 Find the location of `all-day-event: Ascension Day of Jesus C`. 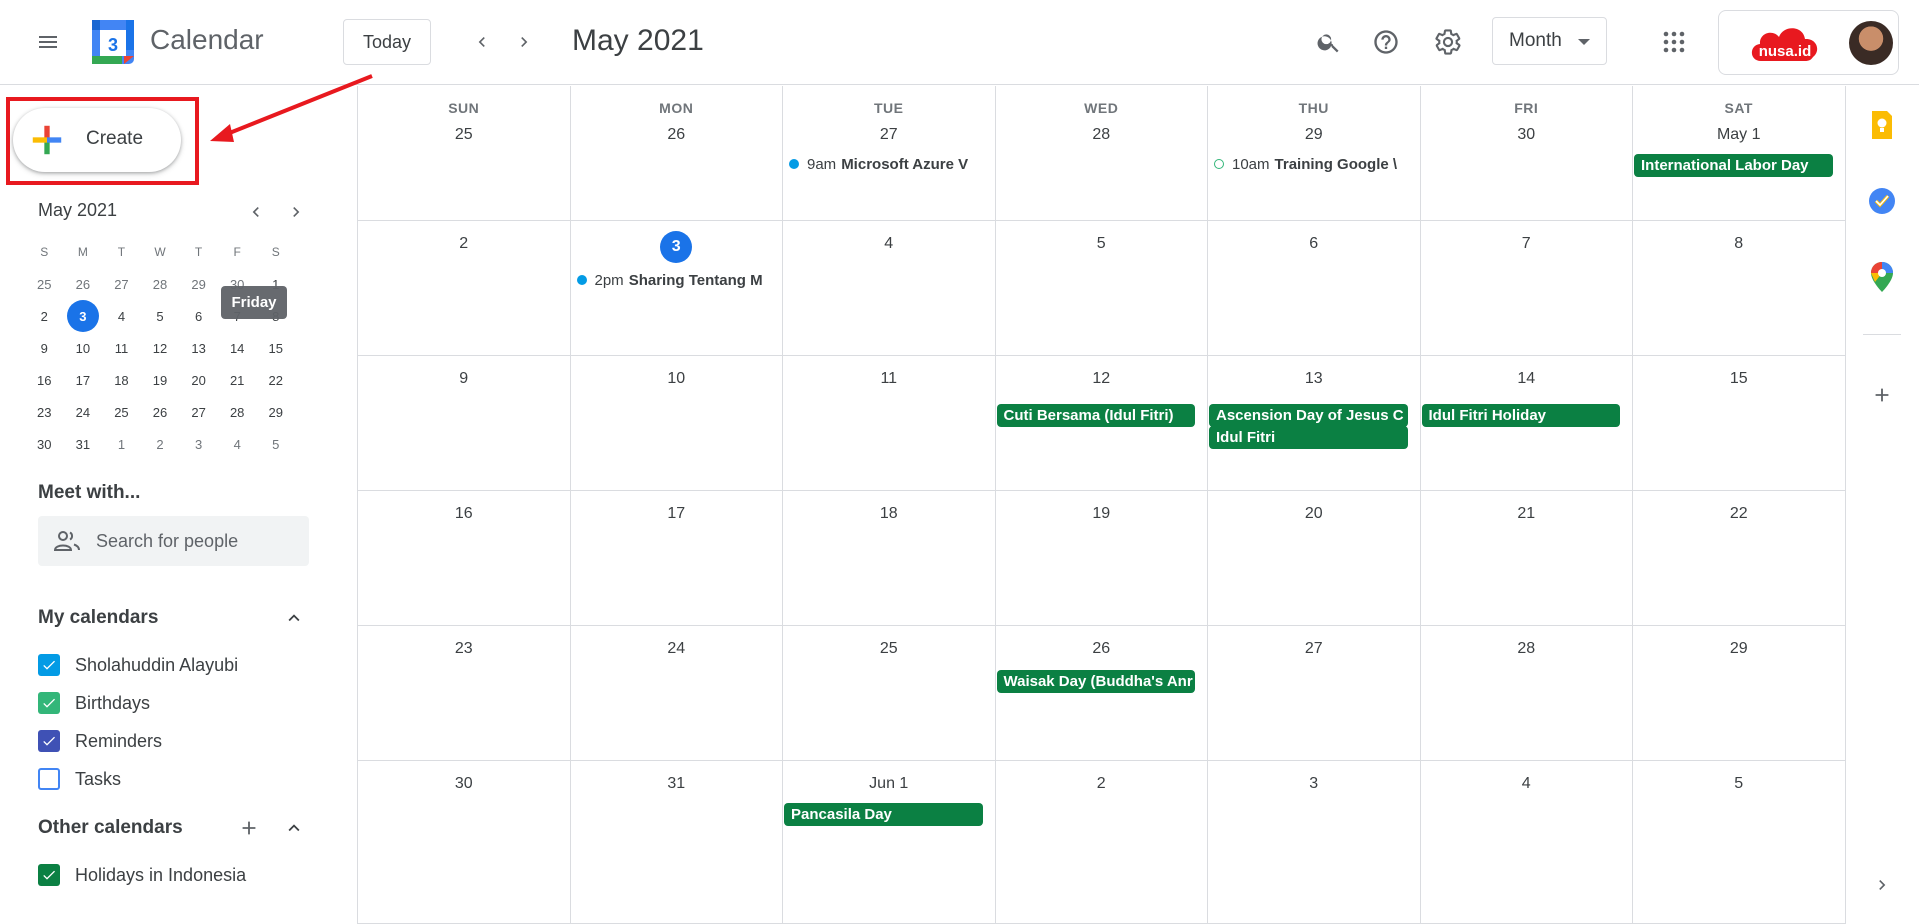

all-day-event: Ascension Day of Jesus C is located at coordinates (1308, 415).